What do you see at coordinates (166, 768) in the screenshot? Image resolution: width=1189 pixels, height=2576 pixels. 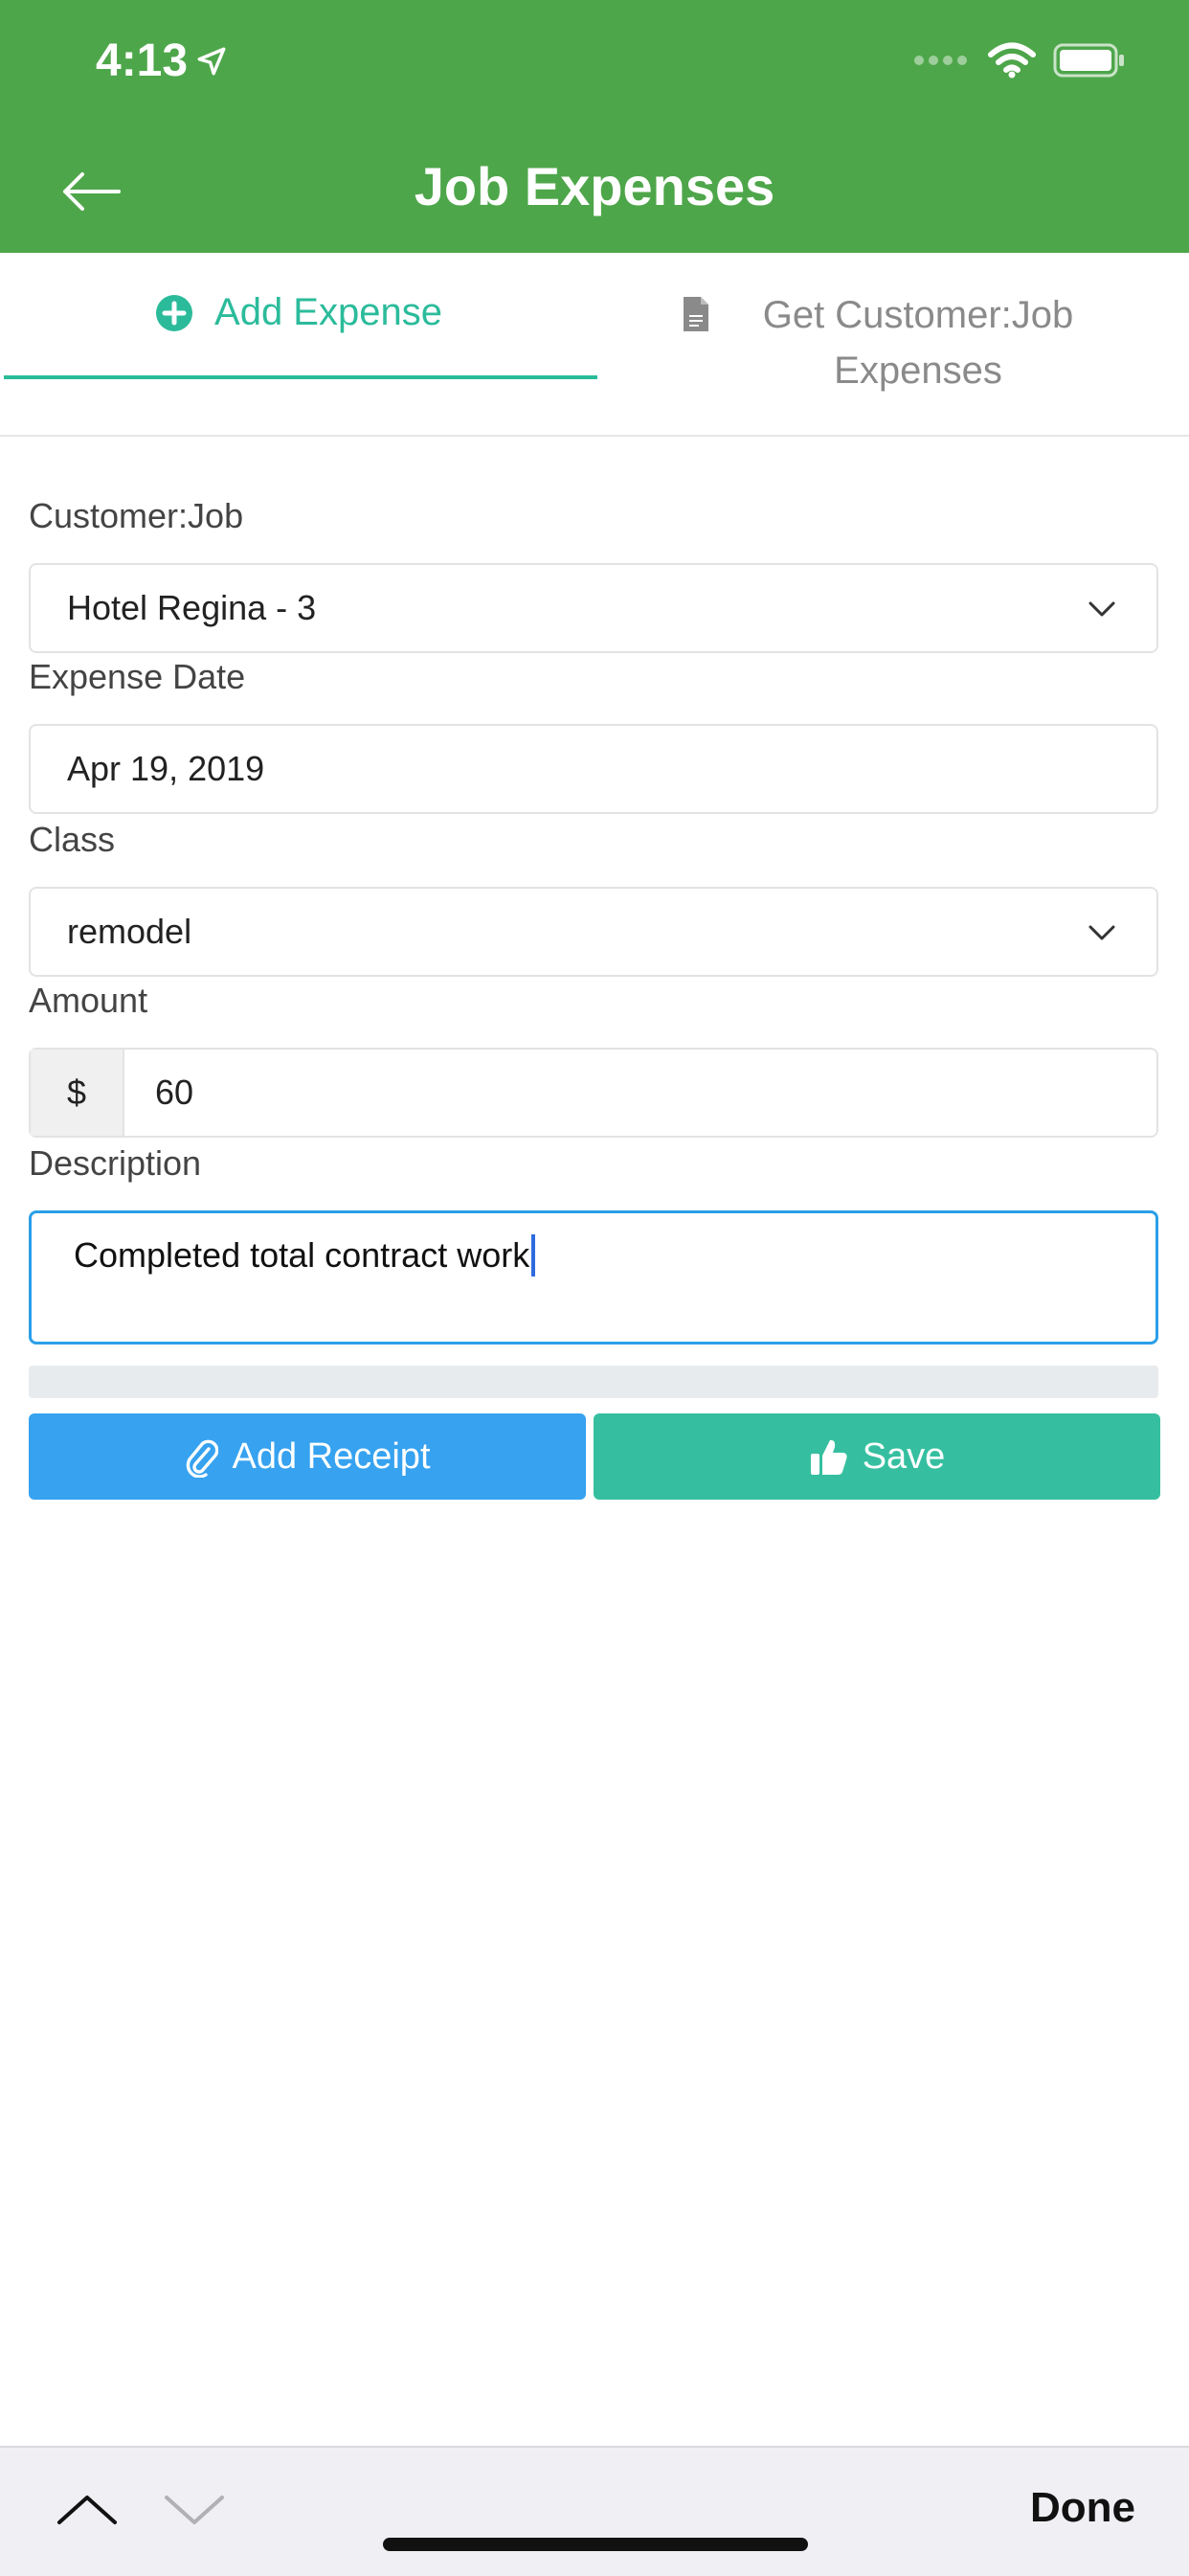 I see `expense-date-value: Apr 19, 2019` at bounding box center [166, 768].